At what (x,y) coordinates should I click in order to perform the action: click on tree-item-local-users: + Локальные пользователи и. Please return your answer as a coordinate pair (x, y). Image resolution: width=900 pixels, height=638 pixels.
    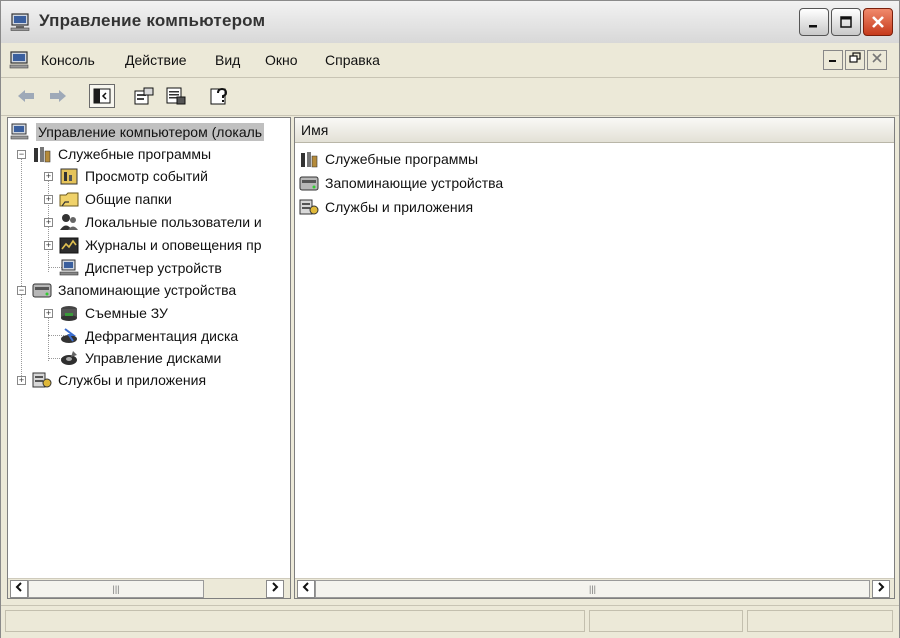
    Looking at the image, I should click on (153, 222).